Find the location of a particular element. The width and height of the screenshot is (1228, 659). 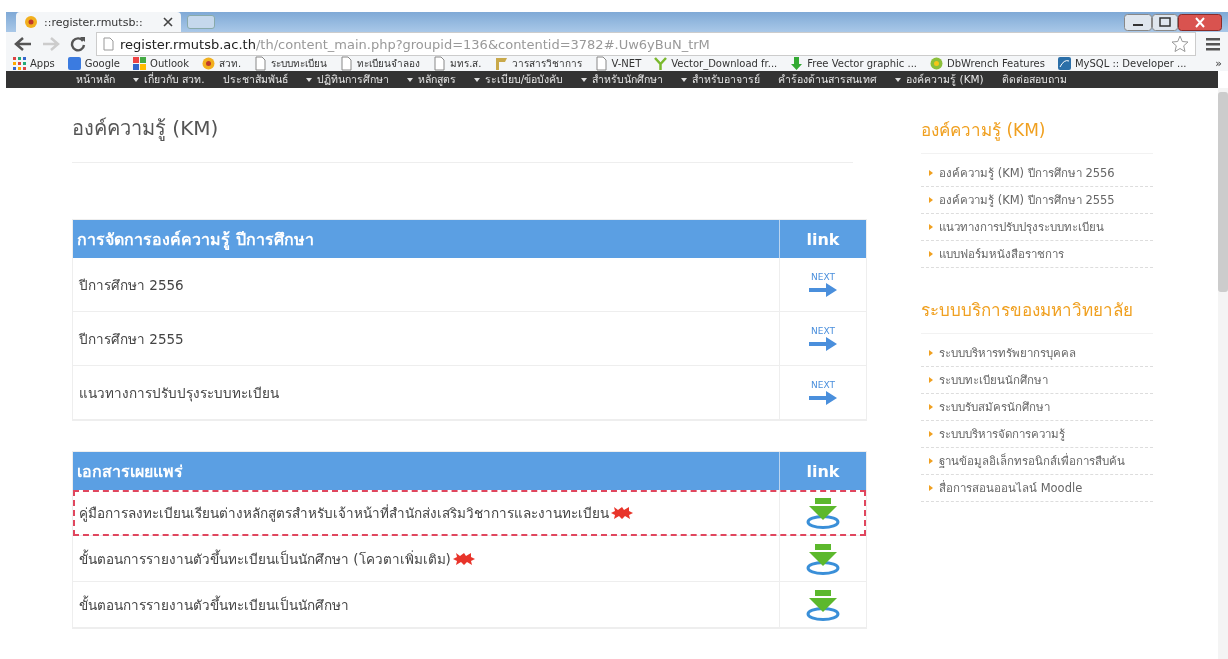

scroll-thumb is located at coordinates (1223, 192).